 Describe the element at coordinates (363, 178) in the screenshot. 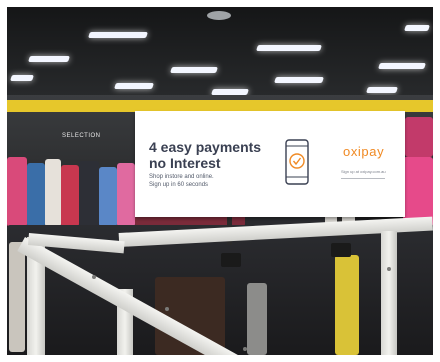

I see `brand-divider` at that location.